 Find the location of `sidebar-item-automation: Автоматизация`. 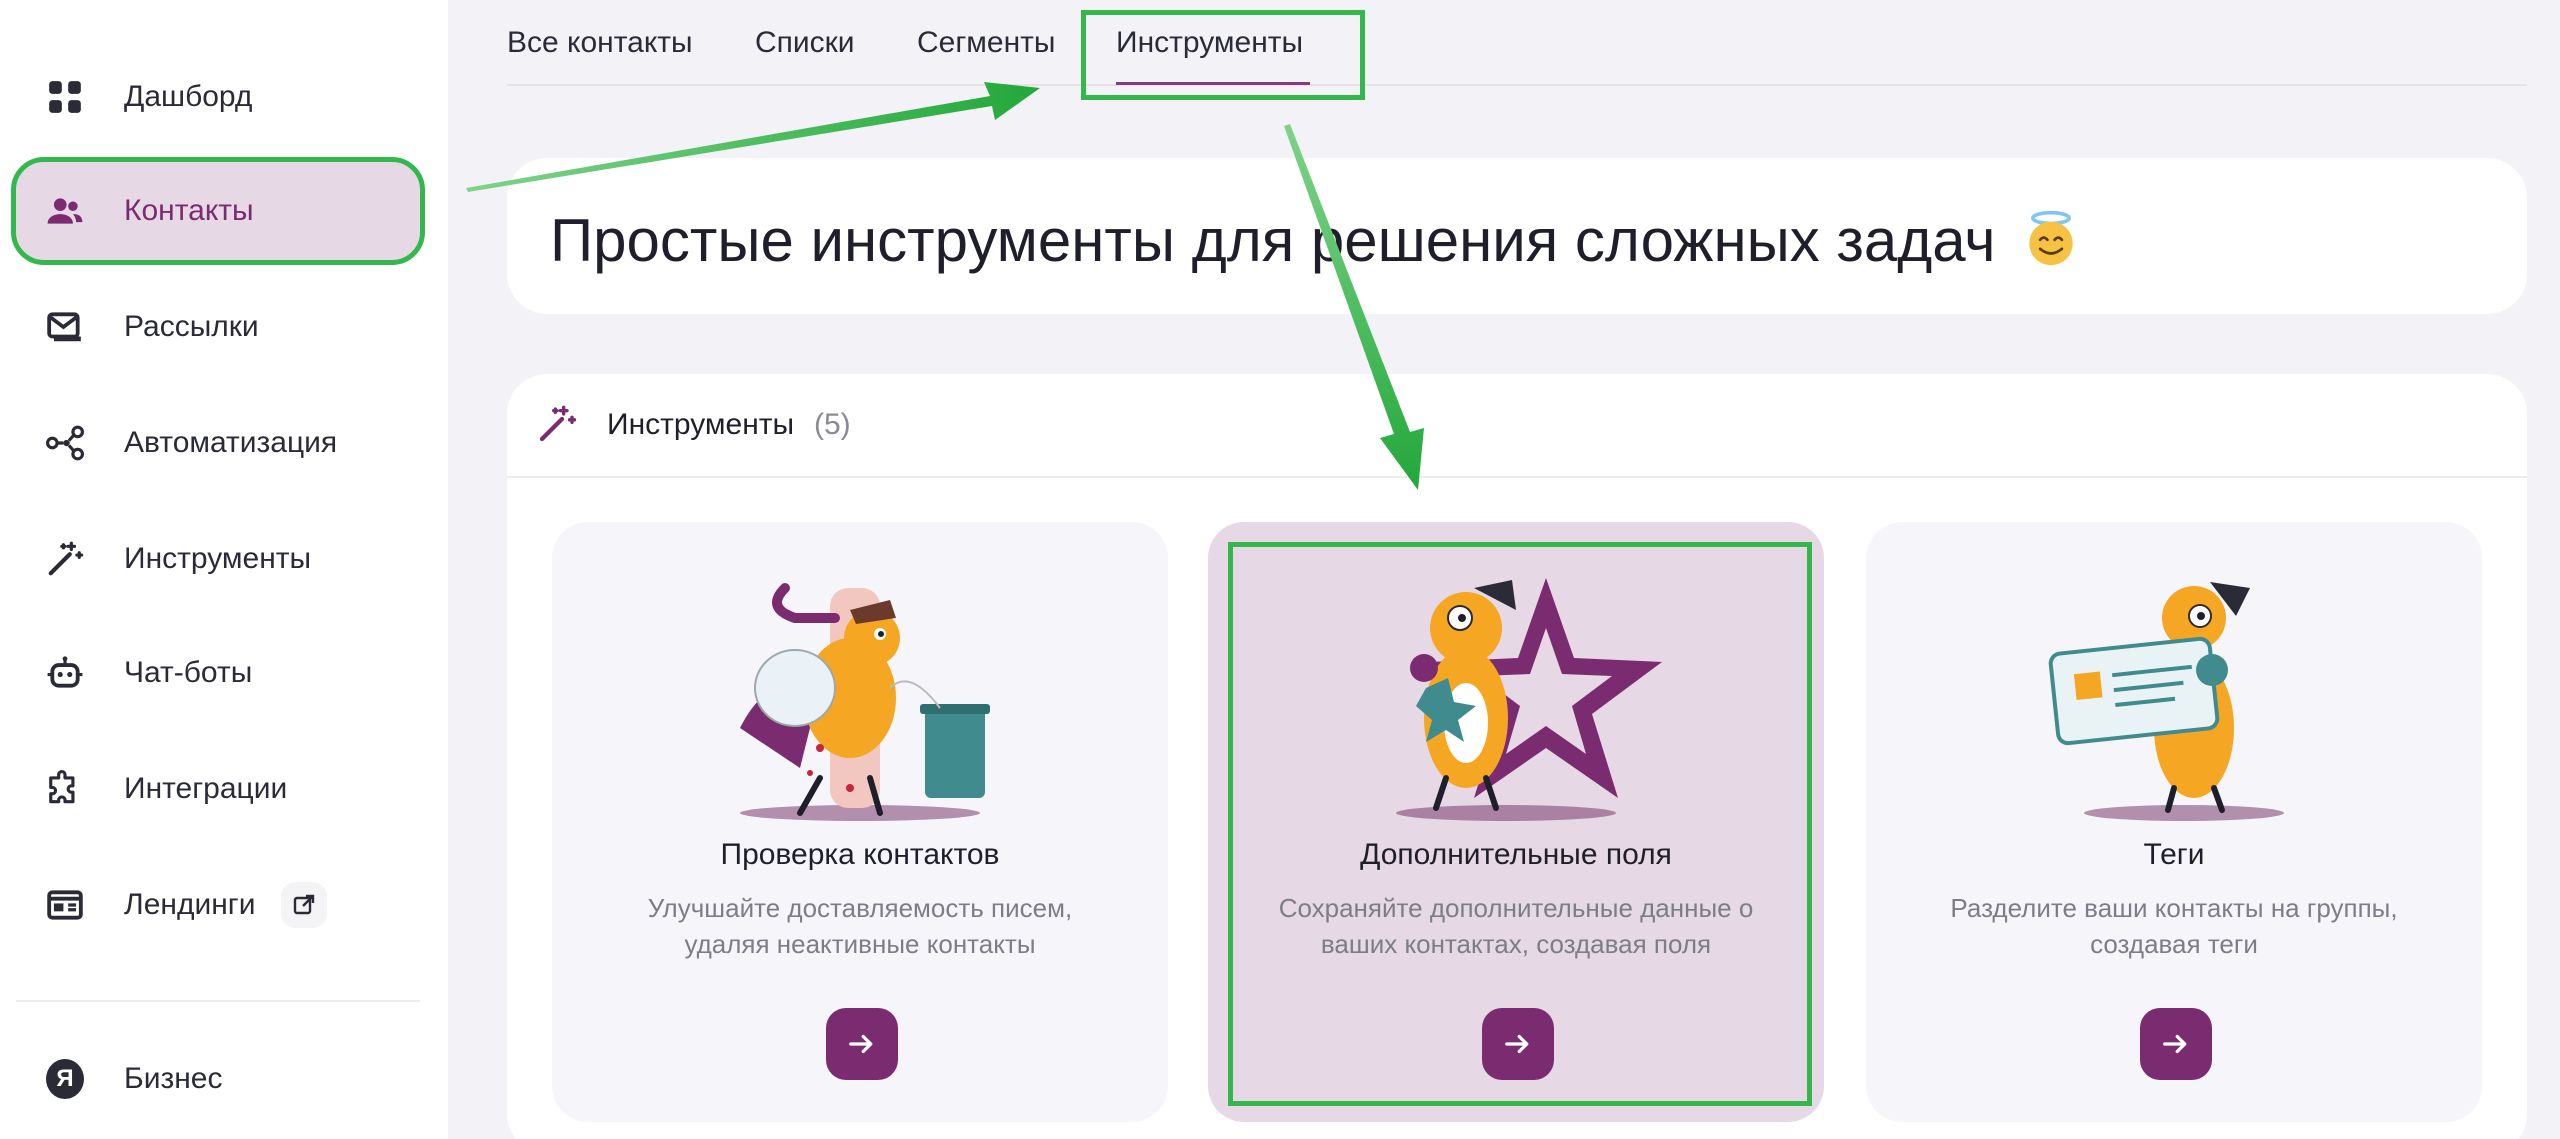

sidebar-item-automation: Автоматизация is located at coordinates (218, 443).